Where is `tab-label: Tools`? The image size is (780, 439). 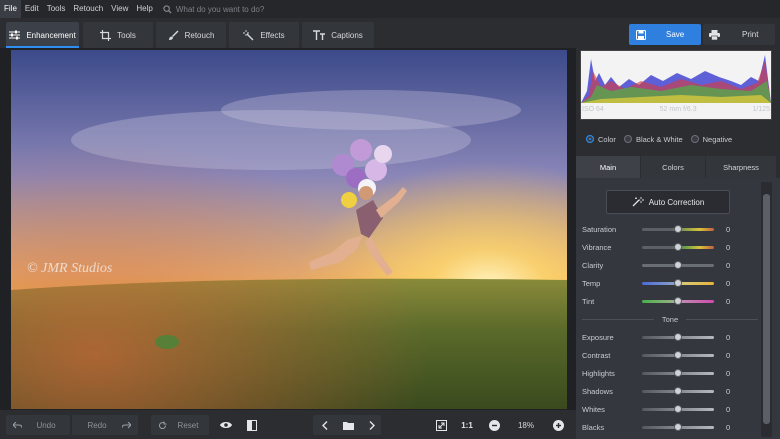 tab-label: Tools is located at coordinates (126, 35).